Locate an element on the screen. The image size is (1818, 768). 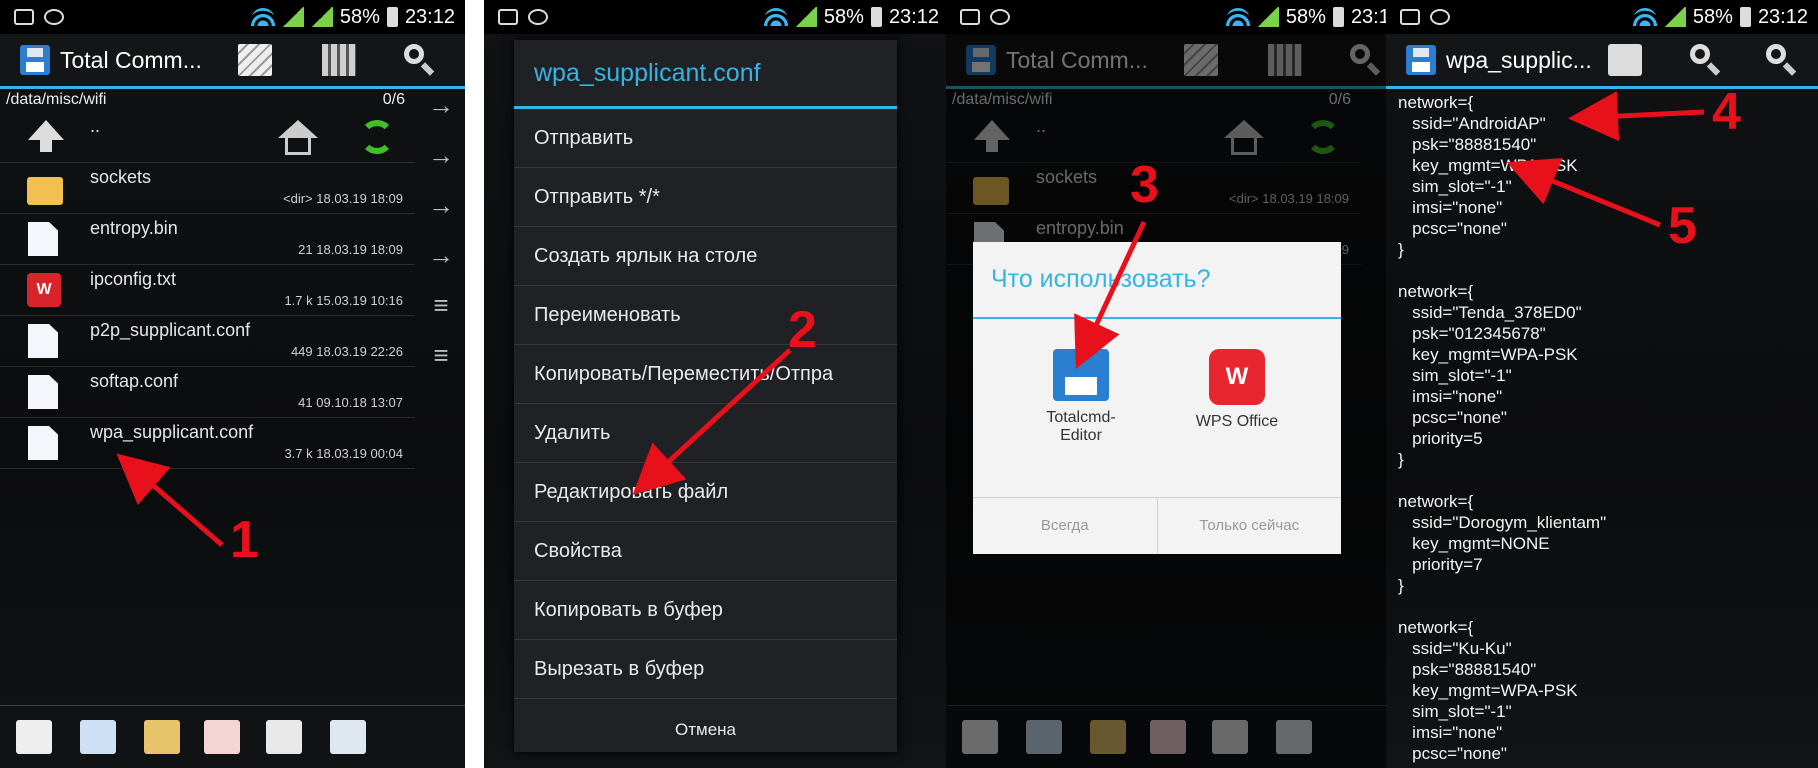
annotation-number-2: 2 is located at coordinates (802, 330).